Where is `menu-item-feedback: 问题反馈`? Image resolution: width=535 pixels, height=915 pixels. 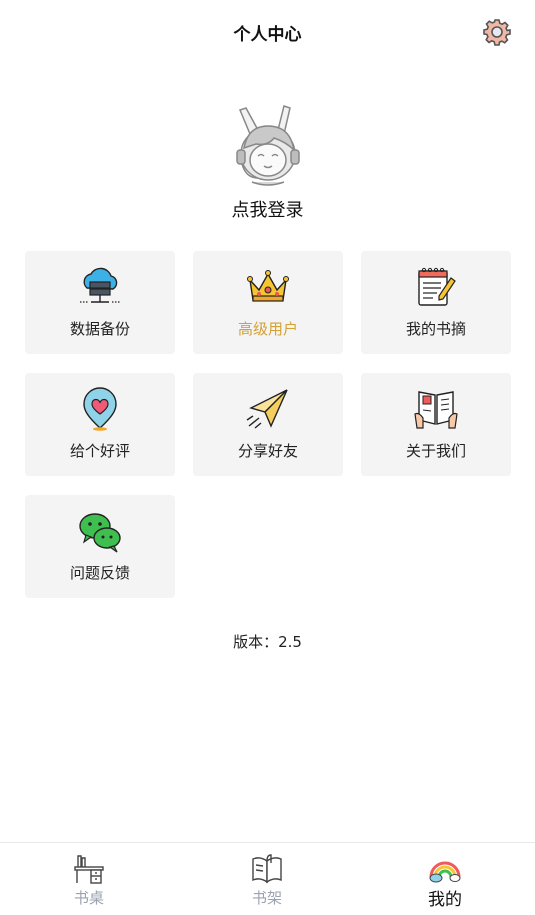
menu-item-feedback: 问题反馈 is located at coordinates (100, 546).